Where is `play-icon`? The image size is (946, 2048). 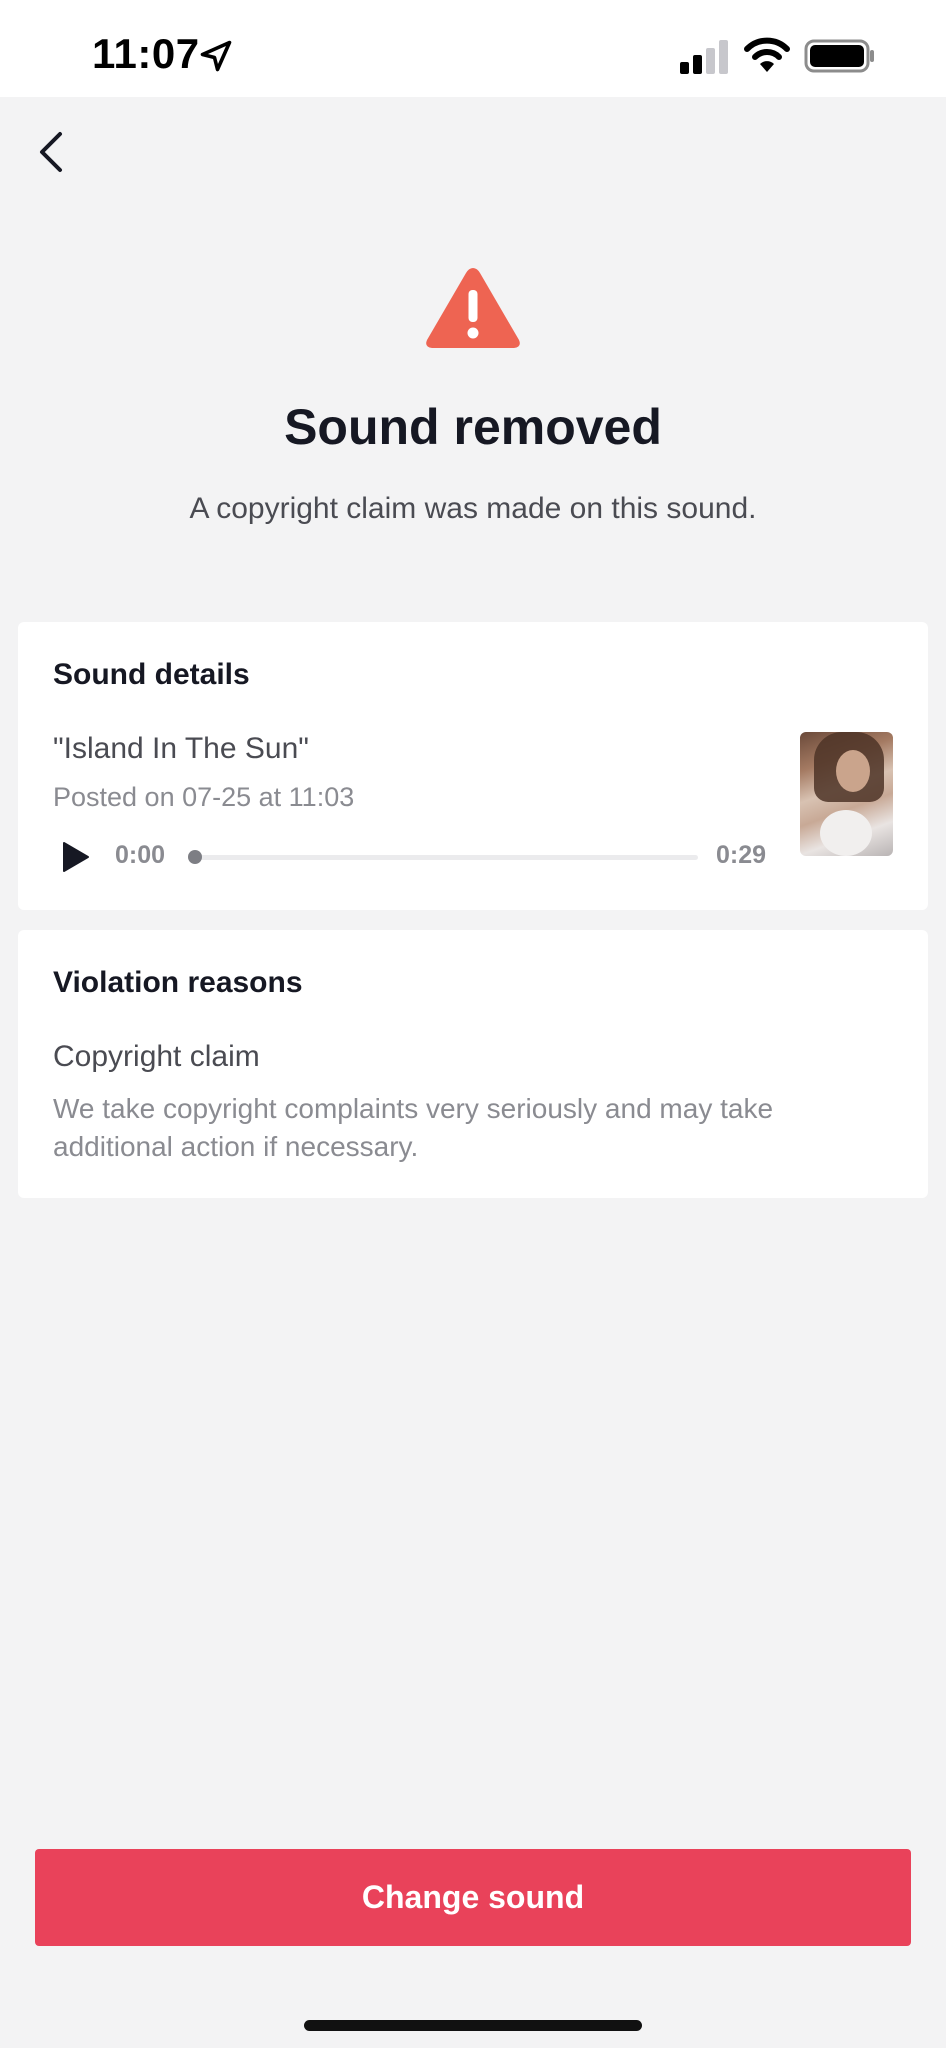 play-icon is located at coordinates (75, 857).